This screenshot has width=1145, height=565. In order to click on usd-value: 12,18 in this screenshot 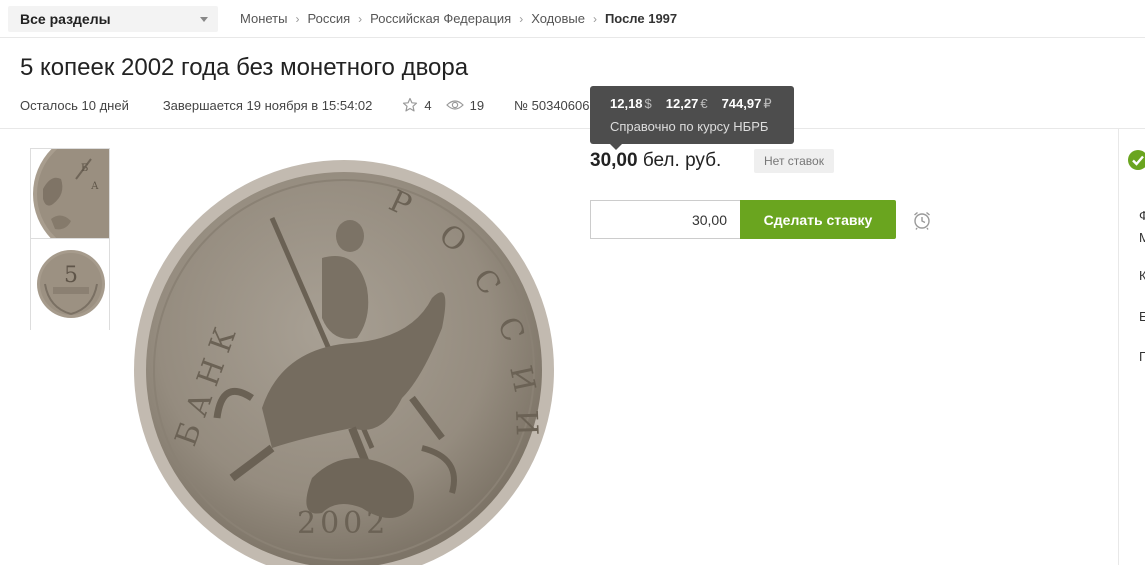, I will do `click(626, 103)`.